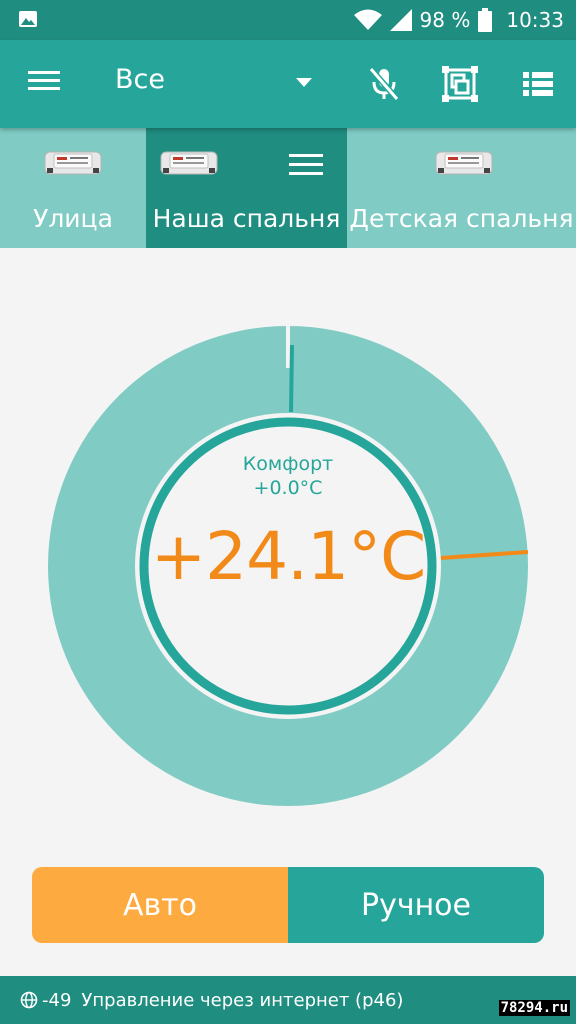  What do you see at coordinates (246, 188) in the screenshot?
I see `tab-nasha-spalnya: Наша спальня` at bounding box center [246, 188].